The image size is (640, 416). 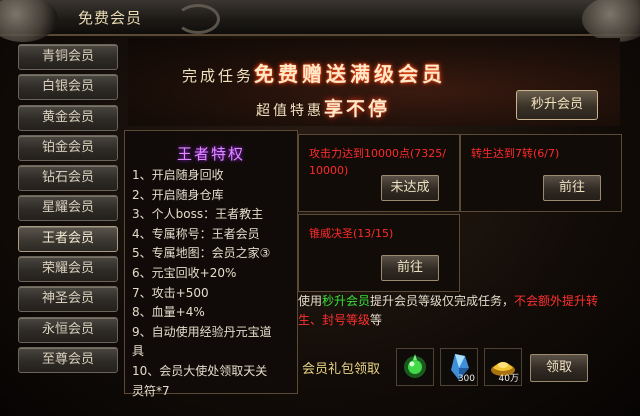 I want to click on banner-headline: 完成任务免费赠送满级会员, so click(x=314, y=72).